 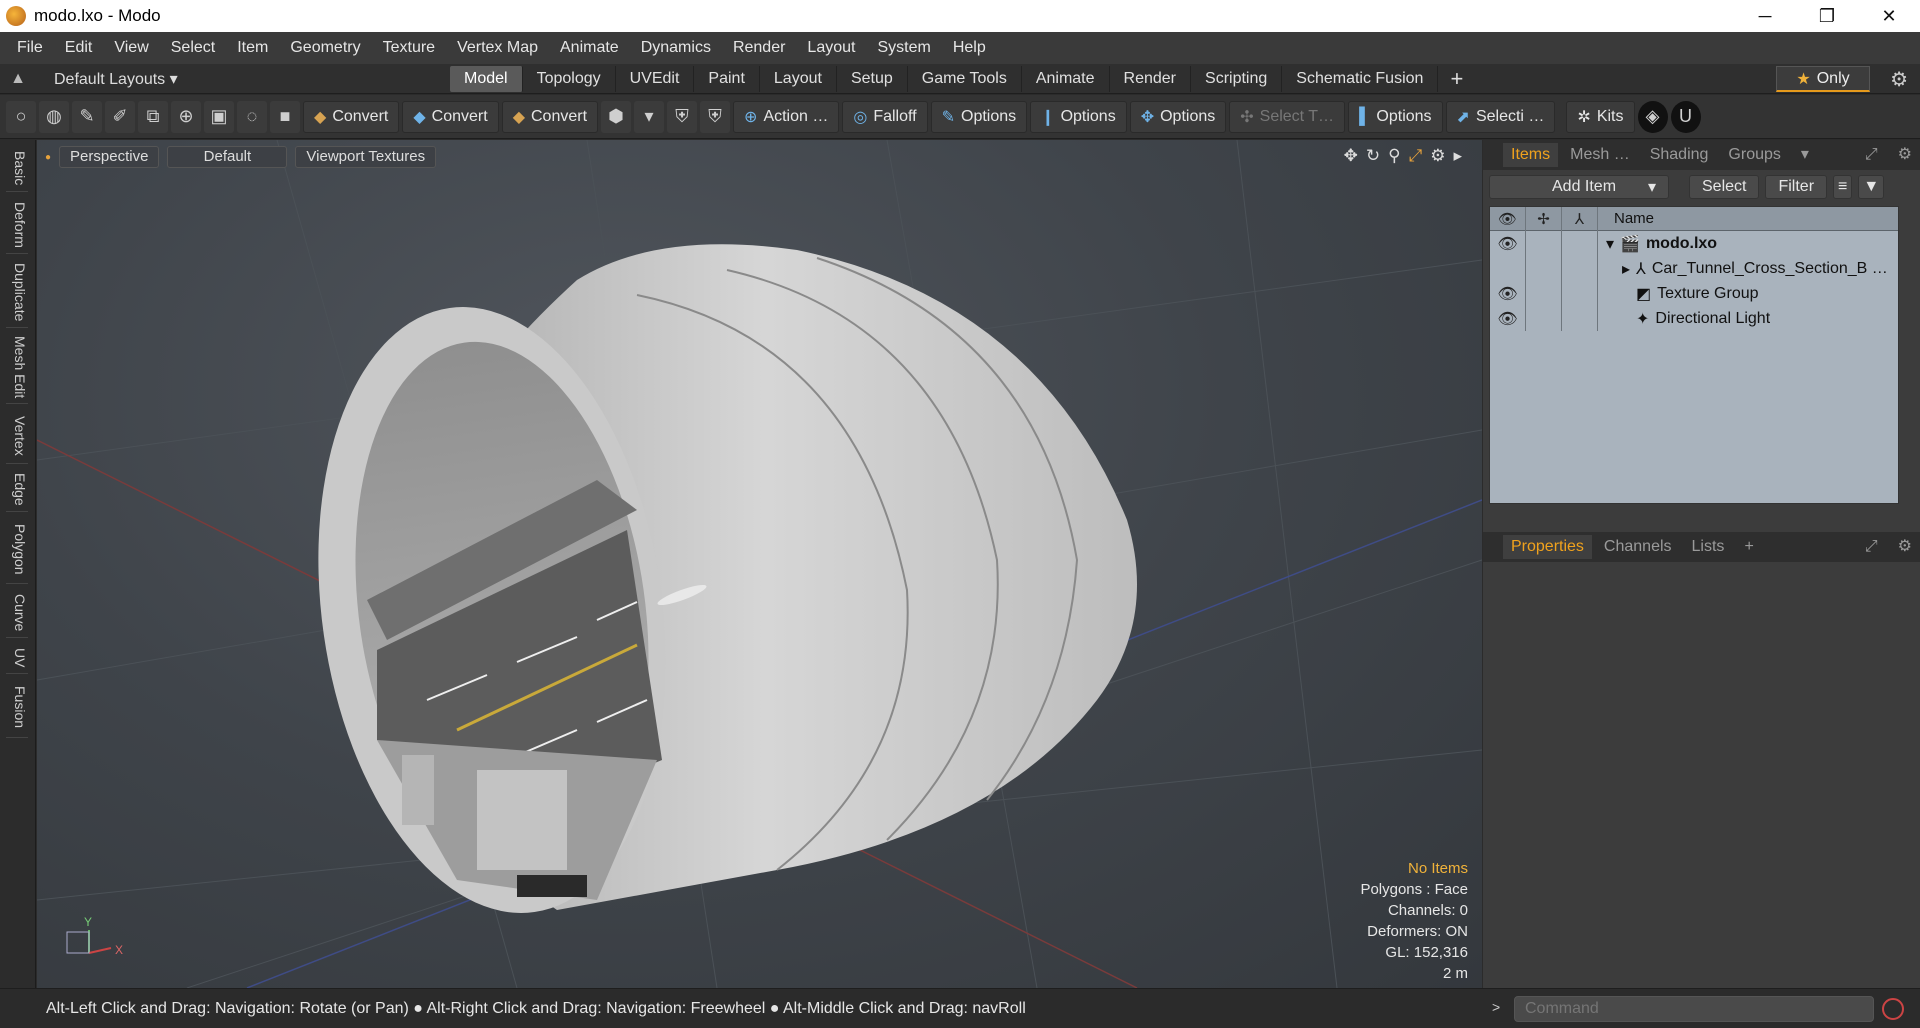 I want to click on pen-icon: ✎, so click(x=87, y=116).